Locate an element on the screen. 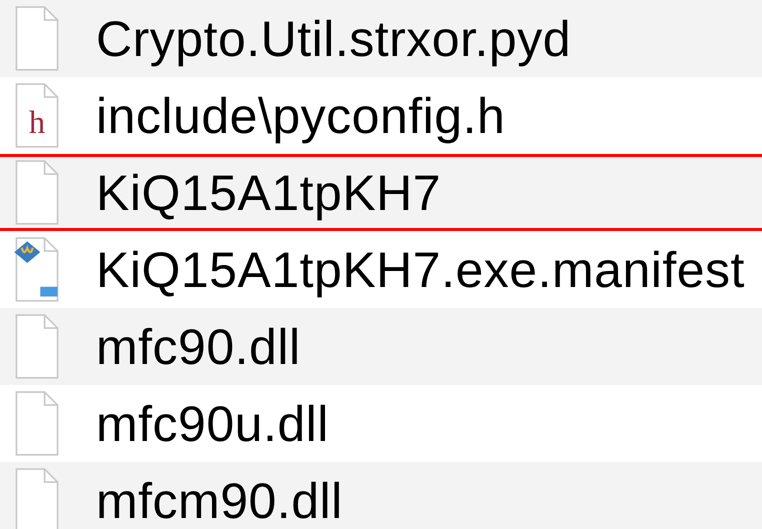 The image size is (762, 529). file-name: include\pyconfig.h is located at coordinates (301, 115).